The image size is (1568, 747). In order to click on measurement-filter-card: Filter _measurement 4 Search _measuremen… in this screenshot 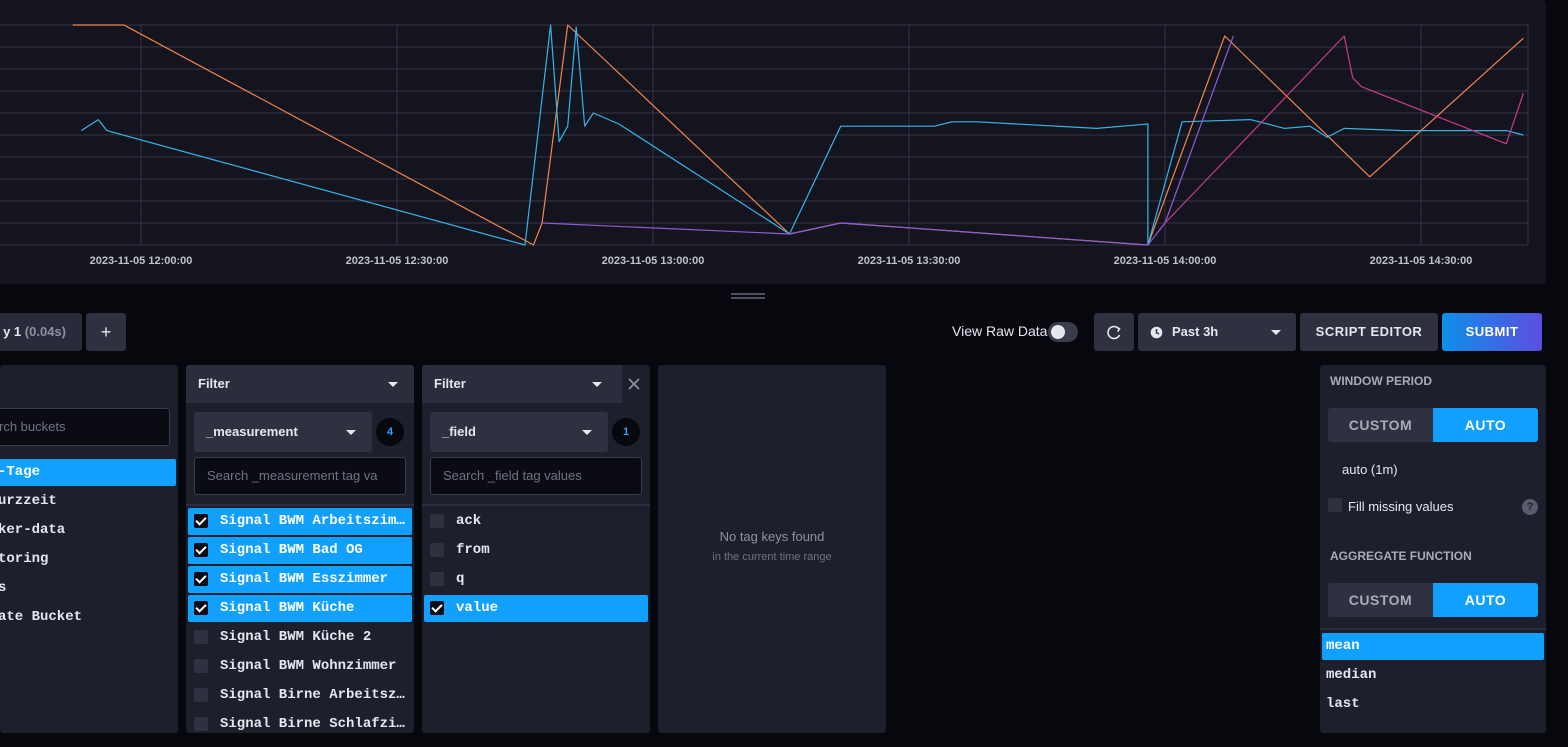, I will do `click(300, 549)`.